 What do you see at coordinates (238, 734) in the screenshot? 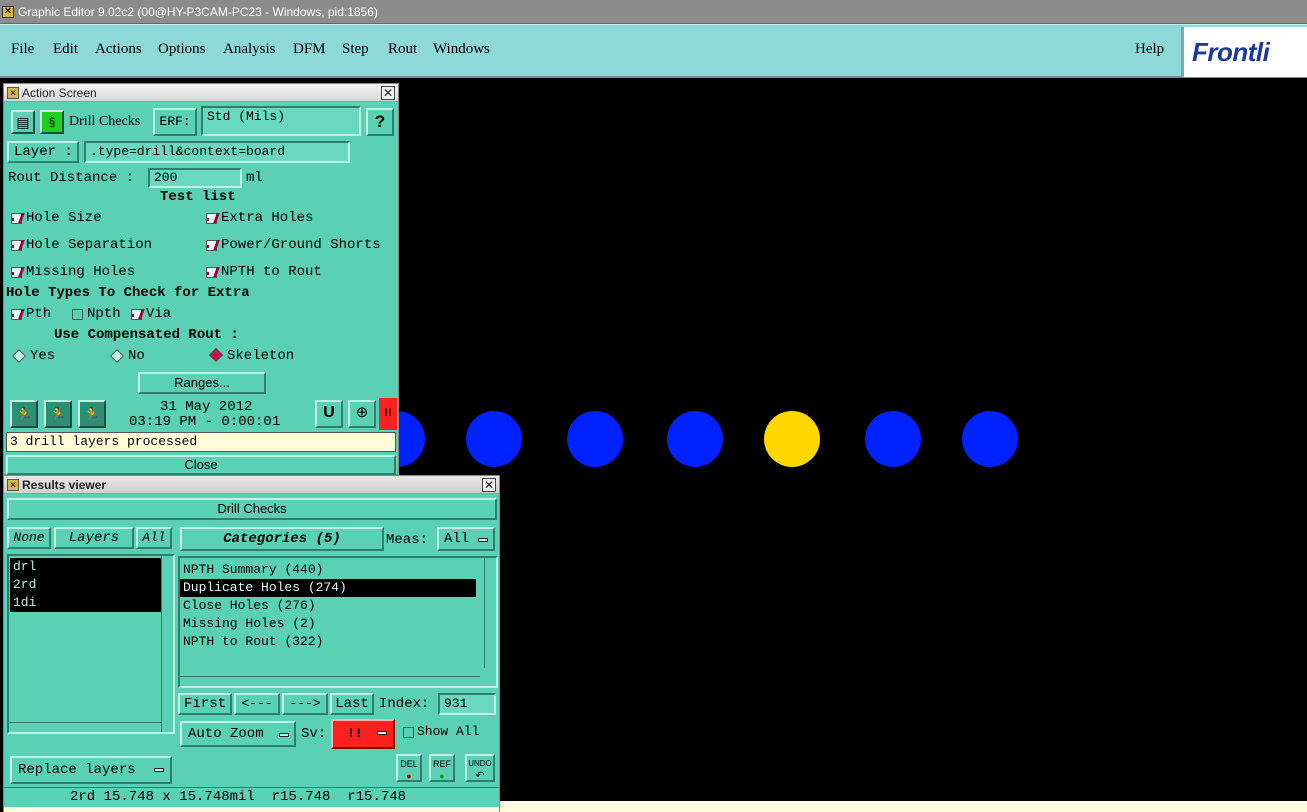
I see `auto-zoom-dropdown: Auto Zoom` at bounding box center [238, 734].